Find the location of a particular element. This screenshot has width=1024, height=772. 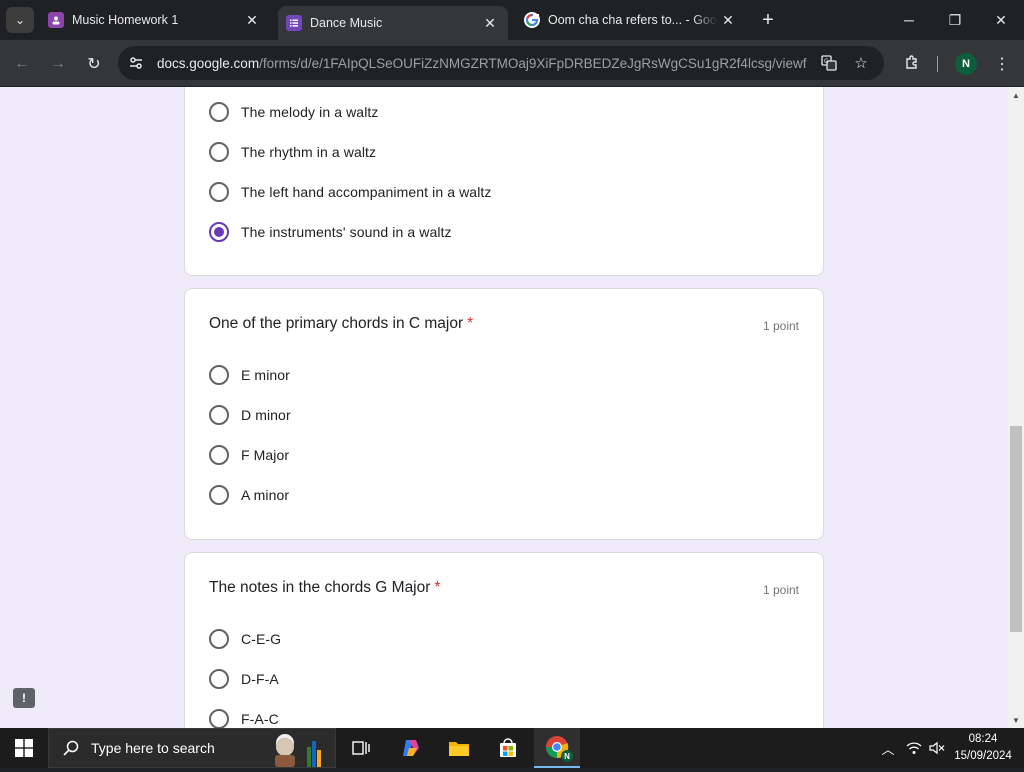

star-icon: ☆ is located at coordinates (861, 63).